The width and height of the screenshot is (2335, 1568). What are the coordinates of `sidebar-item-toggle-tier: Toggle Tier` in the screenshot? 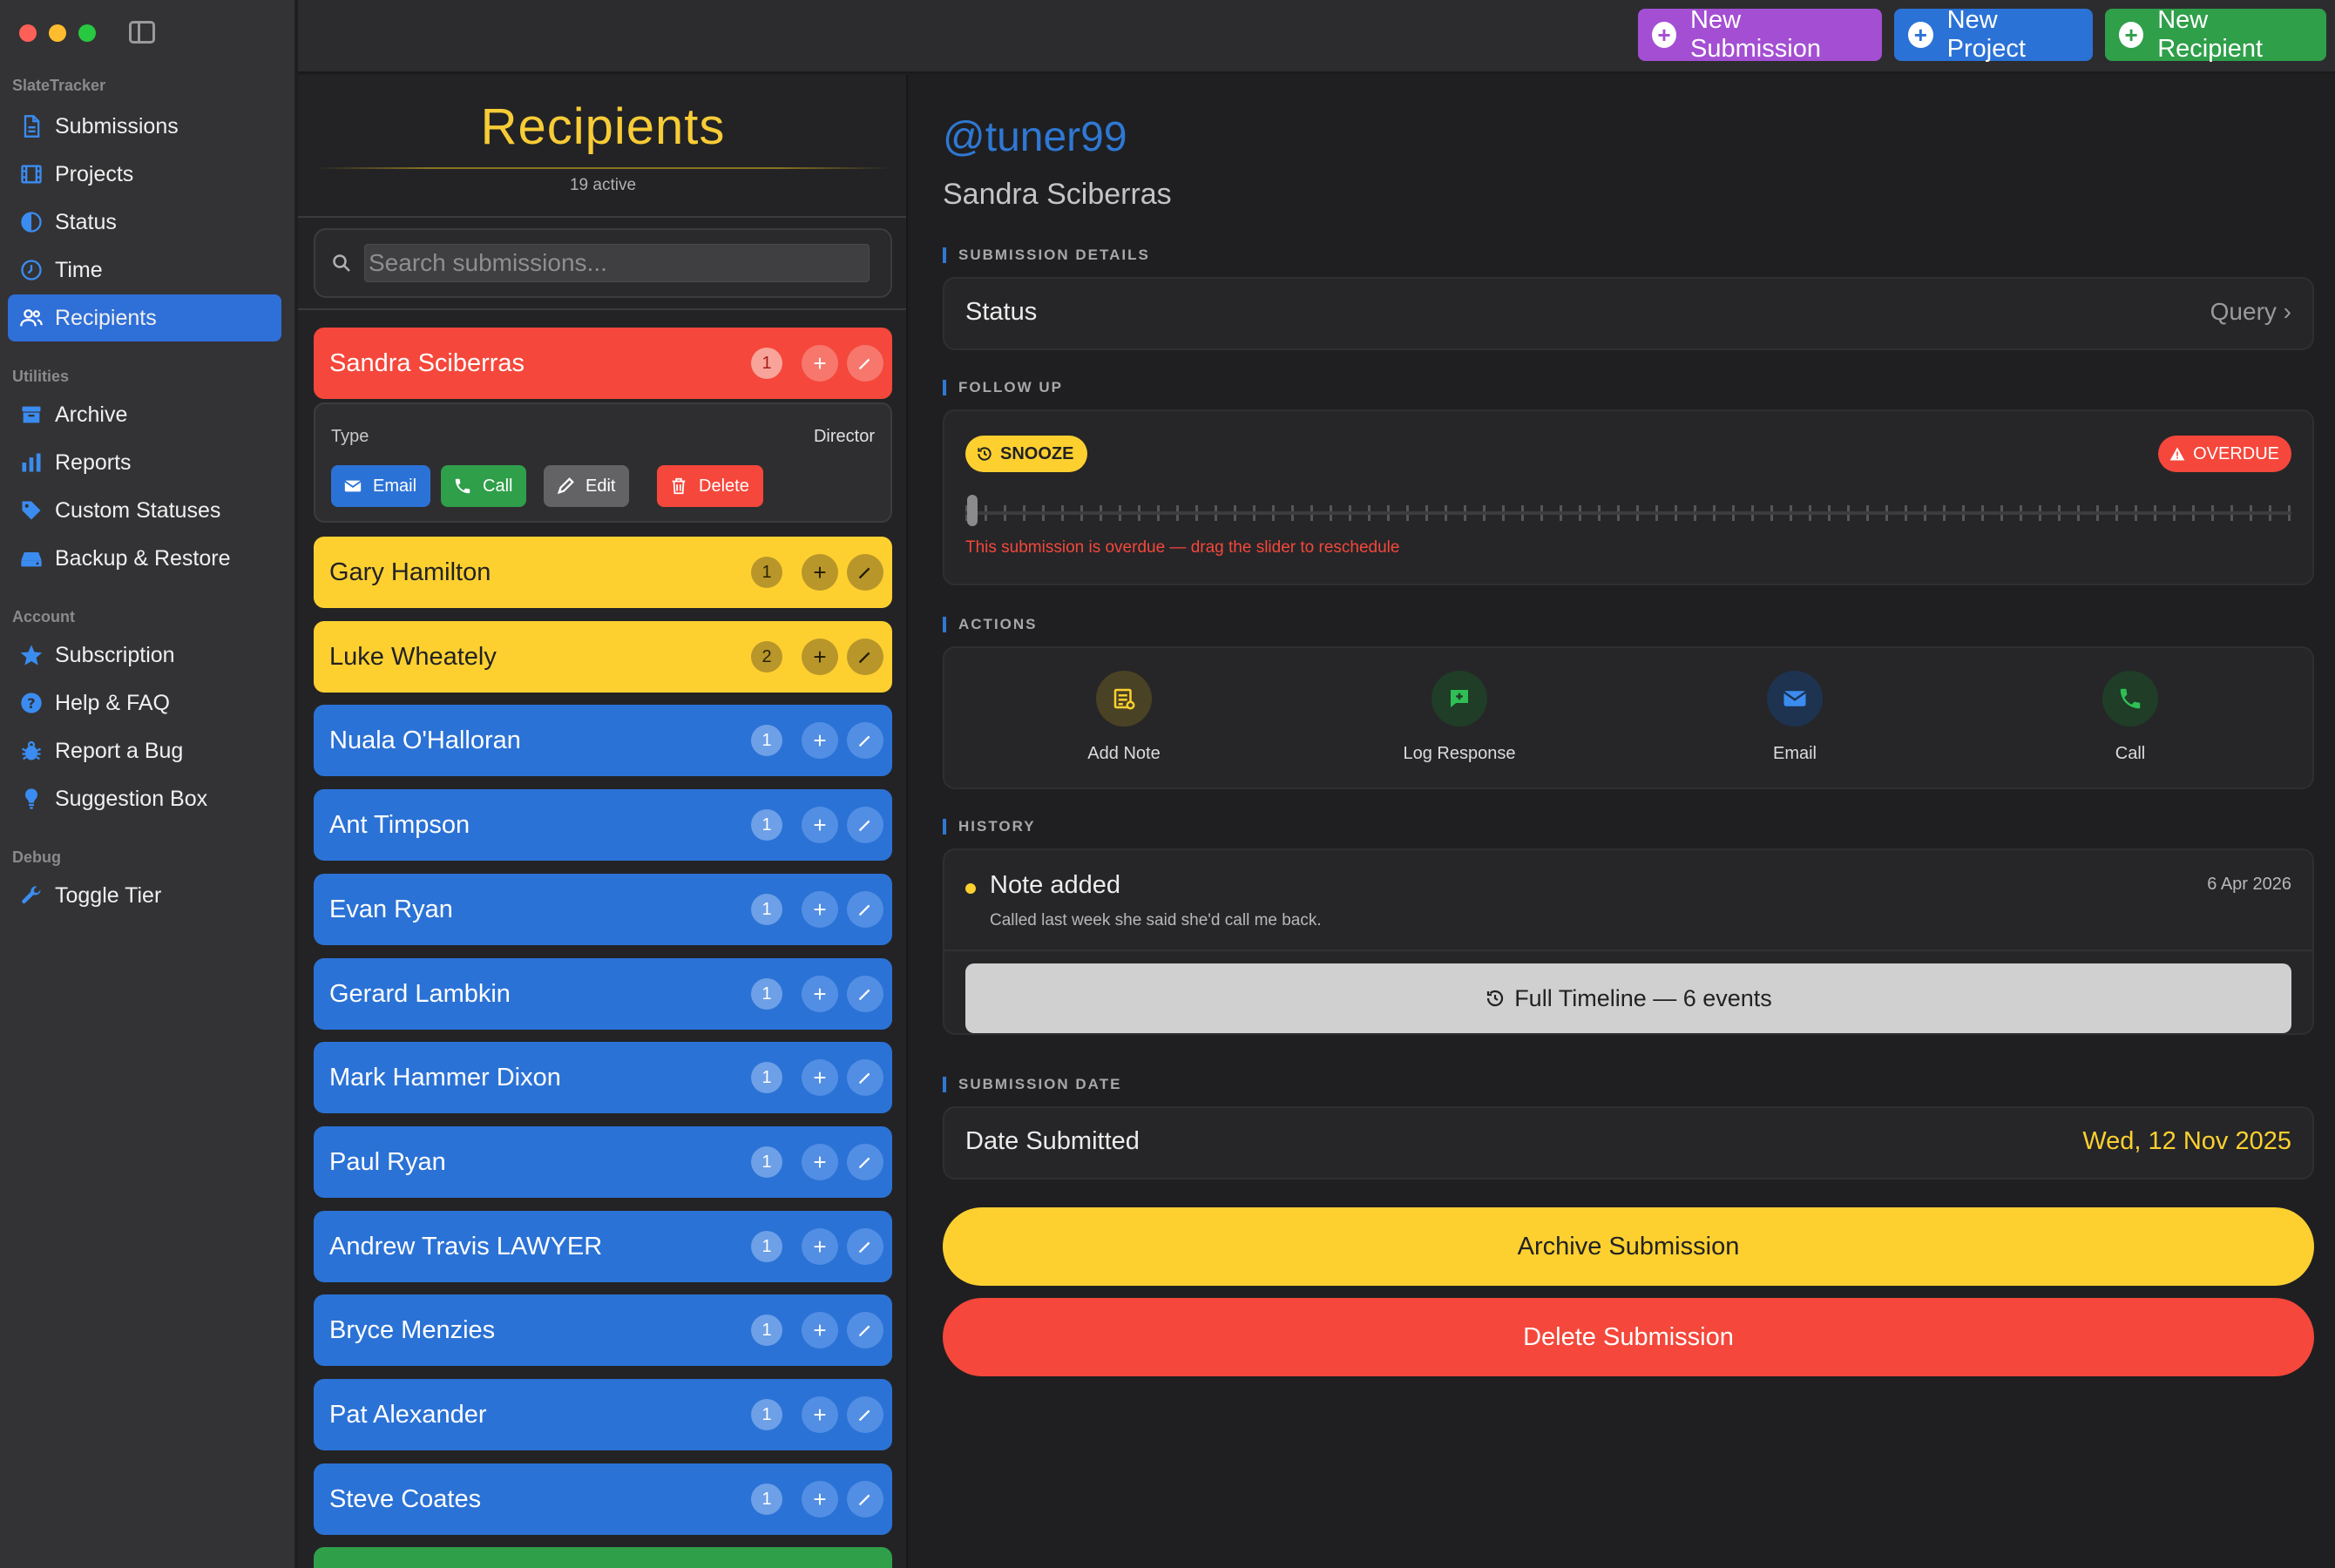 It's located at (144, 896).